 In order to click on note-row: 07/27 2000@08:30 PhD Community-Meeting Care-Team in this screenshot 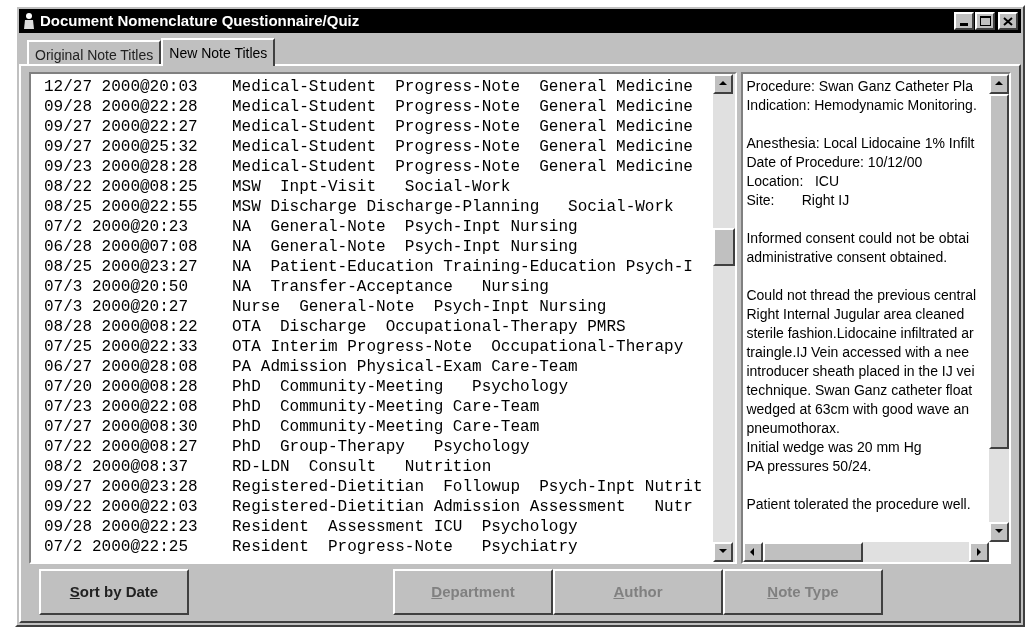, I will do `click(379, 427)`.